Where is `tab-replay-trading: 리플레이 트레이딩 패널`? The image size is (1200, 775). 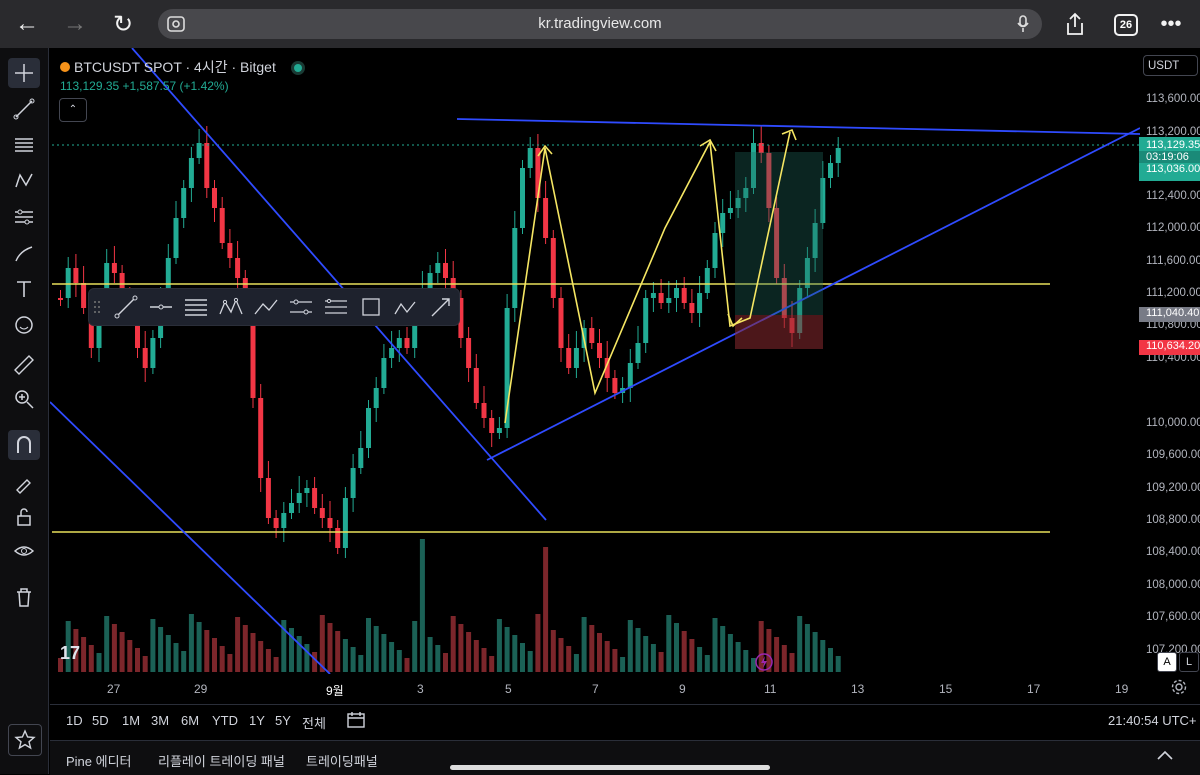
tab-replay-trading: 리플레이 트레이딩 패널 is located at coordinates (221, 760).